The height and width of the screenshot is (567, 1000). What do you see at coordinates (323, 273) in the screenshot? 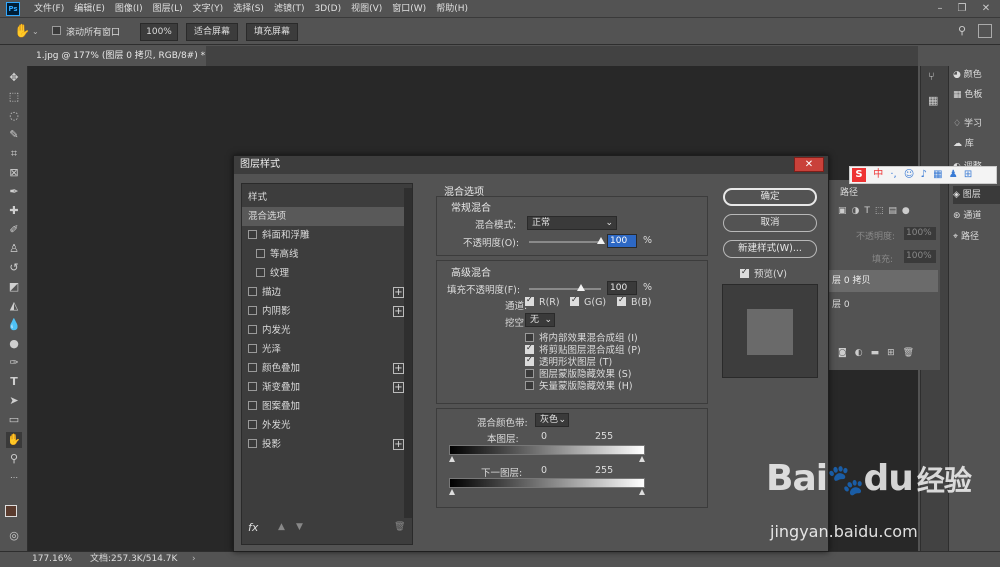
I see `effect-item: 纹理` at bounding box center [323, 273].